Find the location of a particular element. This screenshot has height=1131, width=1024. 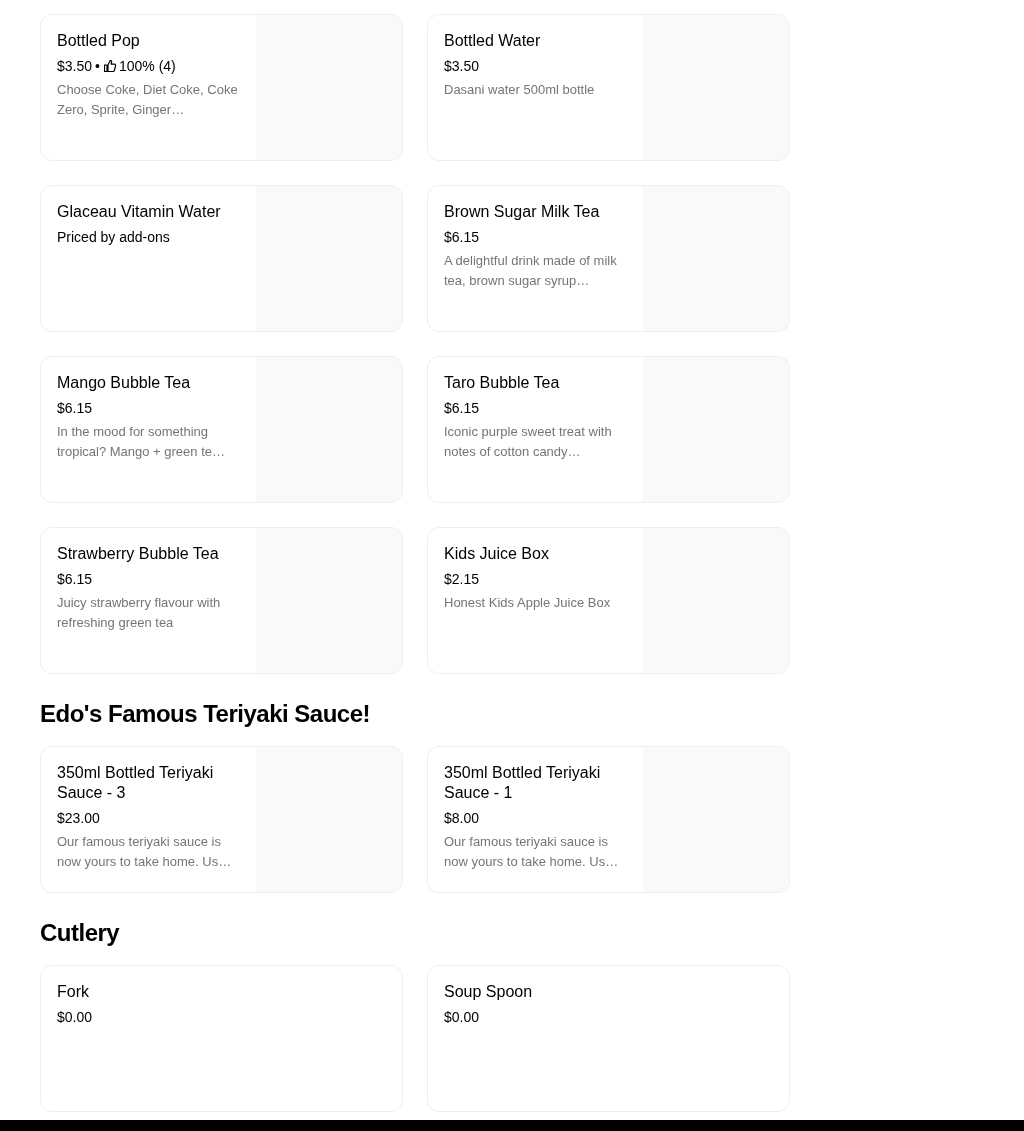

thumbs-up-icon is located at coordinates (109, 66).